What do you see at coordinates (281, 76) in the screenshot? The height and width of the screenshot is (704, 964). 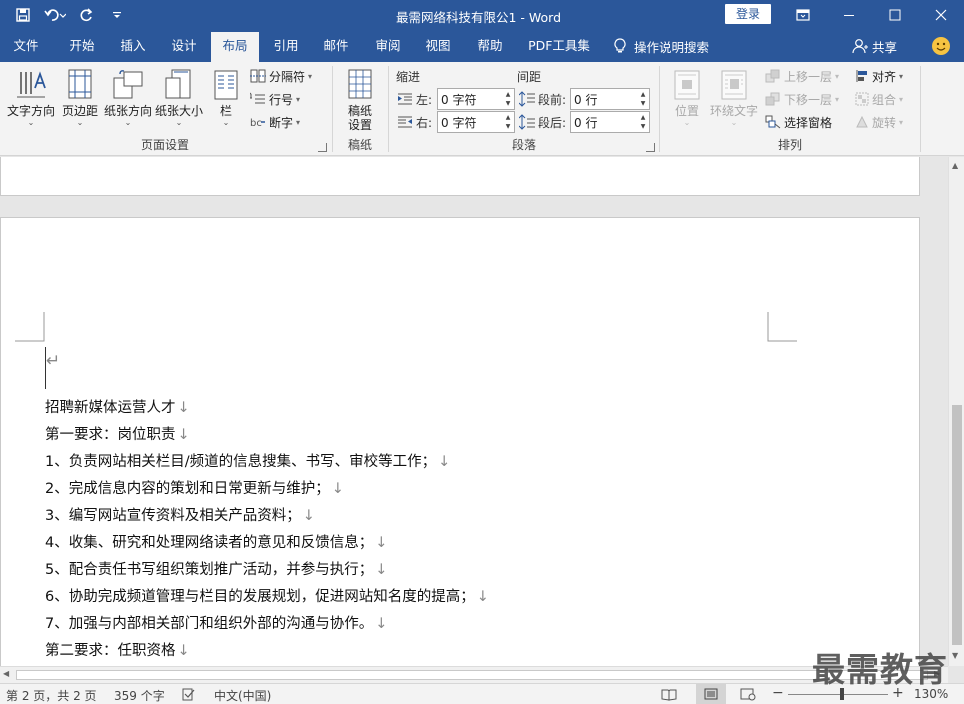 I see `breaks-button: 分隔符 ▾` at bounding box center [281, 76].